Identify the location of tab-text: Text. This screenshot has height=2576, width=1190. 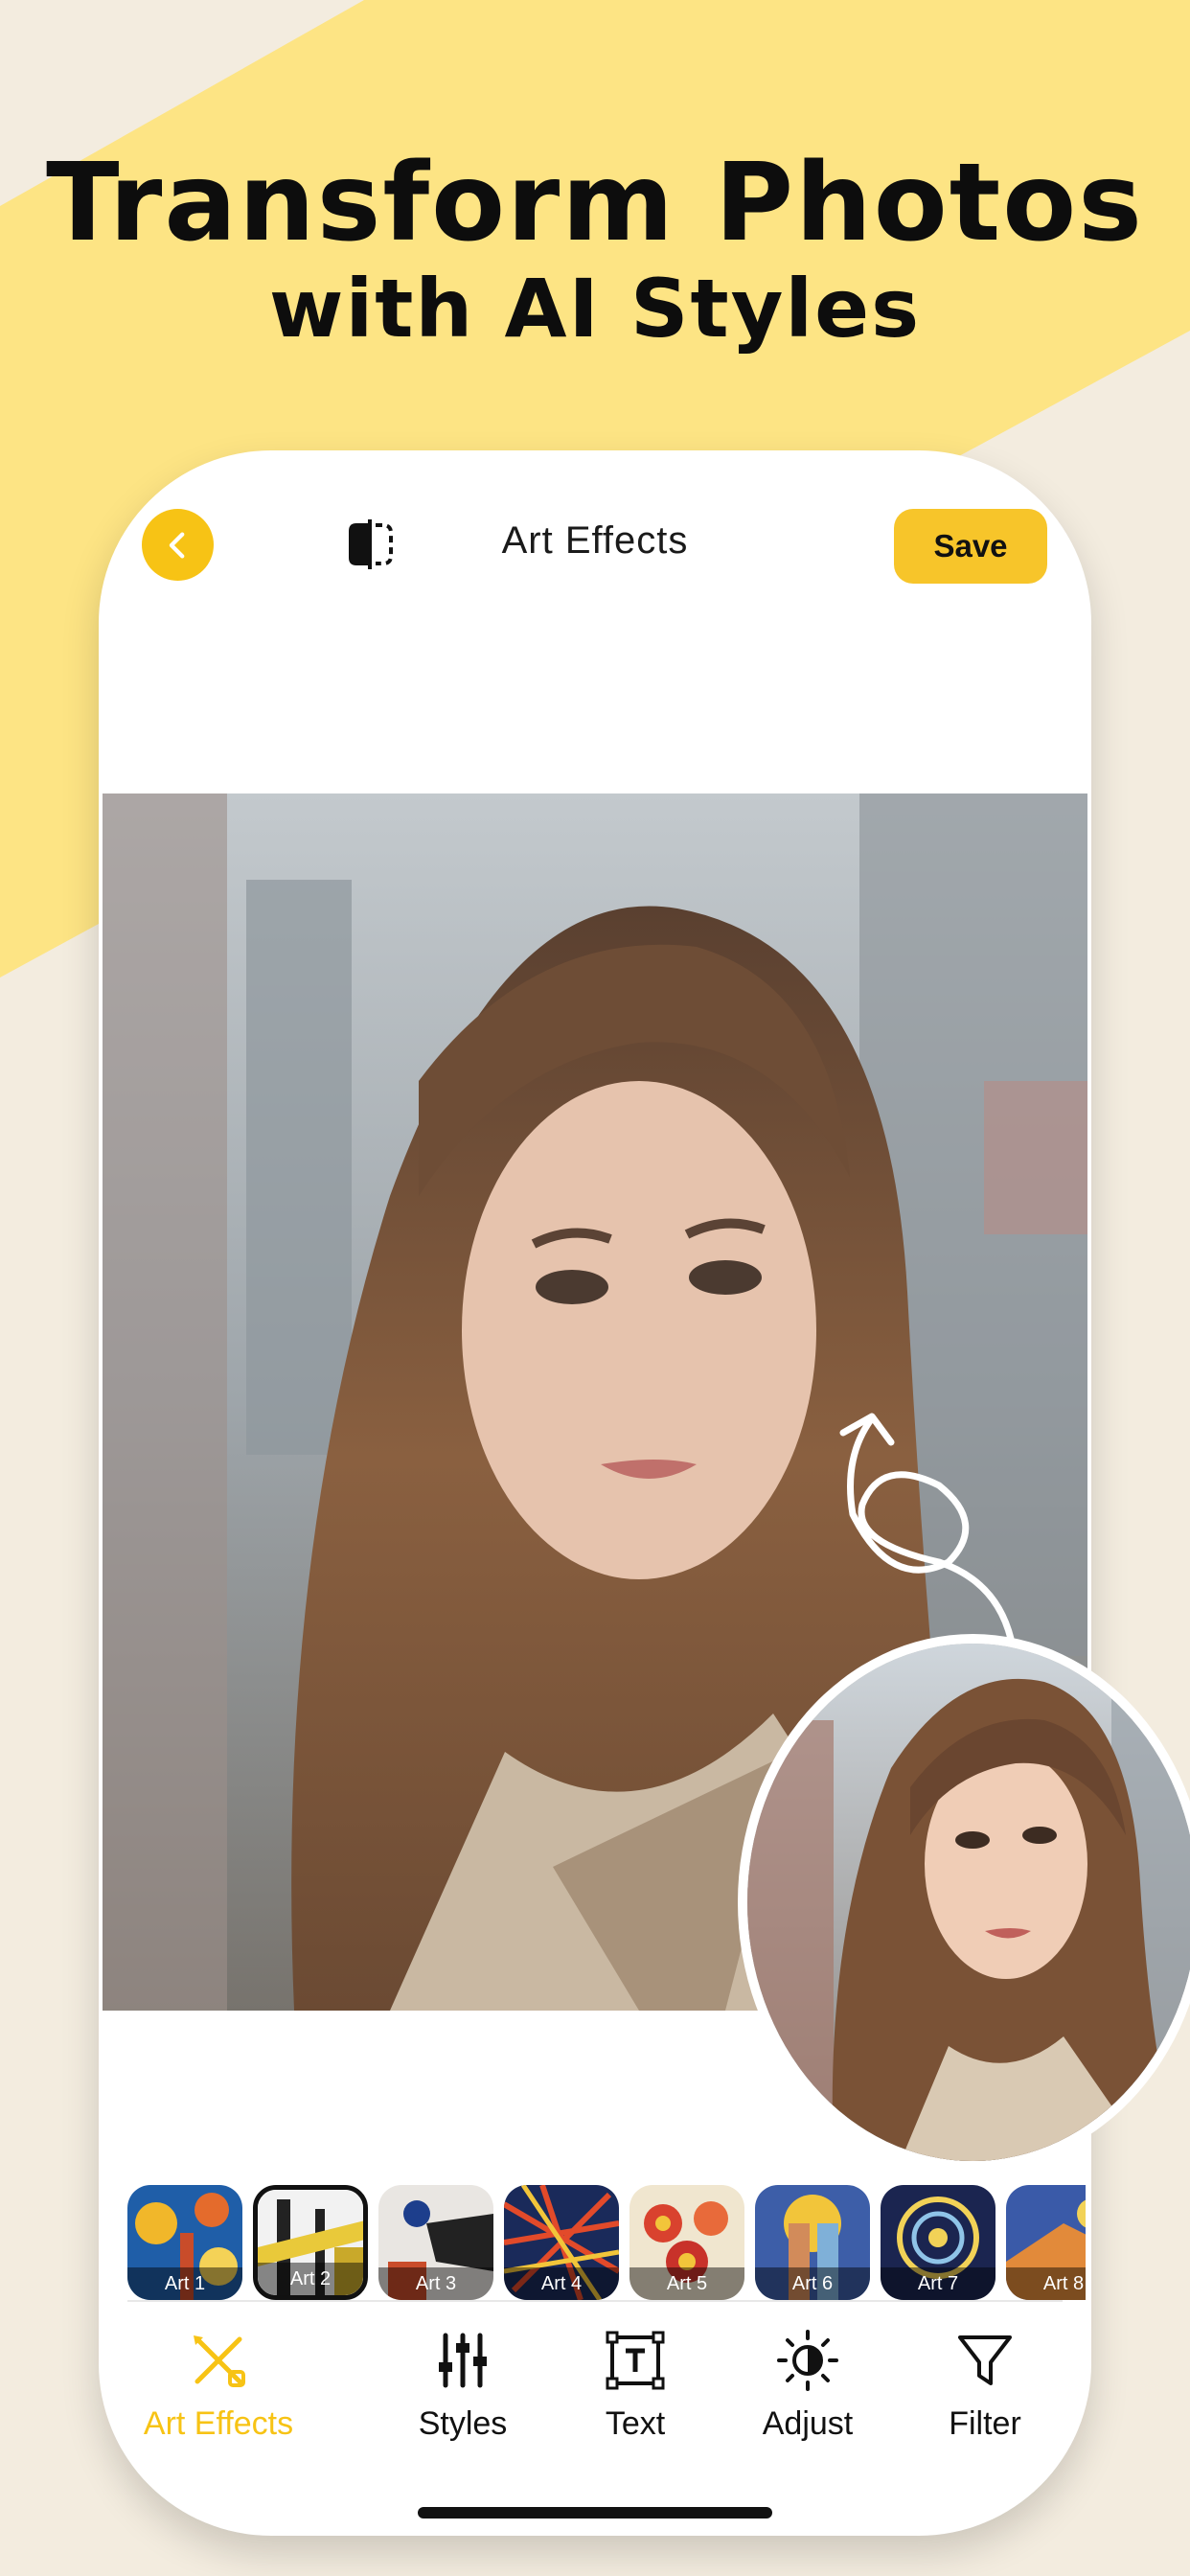
(635, 2386).